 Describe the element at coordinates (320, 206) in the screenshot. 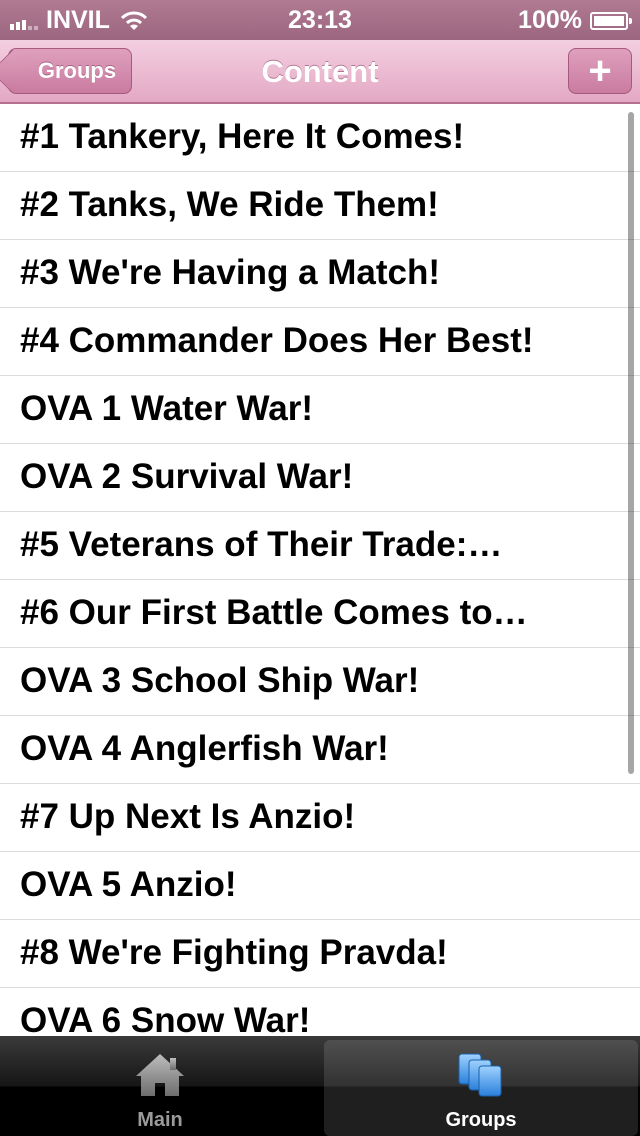

I see `list-item: #2 Tanks, We Ride Them!` at that location.